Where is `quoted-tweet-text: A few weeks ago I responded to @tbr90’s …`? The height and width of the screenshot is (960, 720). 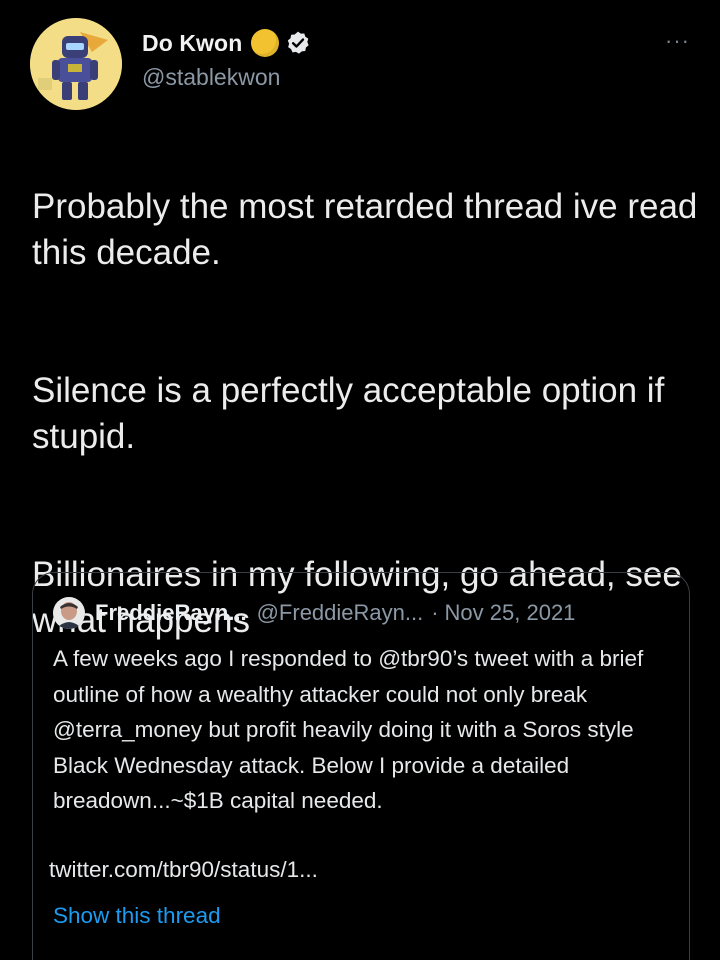
quoted-tweet-text: A few weeks ago I responded to @tbr90’s … is located at coordinates (348, 729).